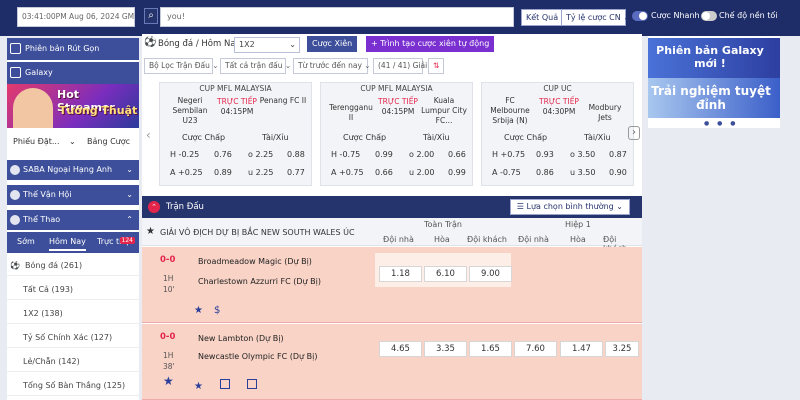  I want to click on stats-icon, so click(225, 384).